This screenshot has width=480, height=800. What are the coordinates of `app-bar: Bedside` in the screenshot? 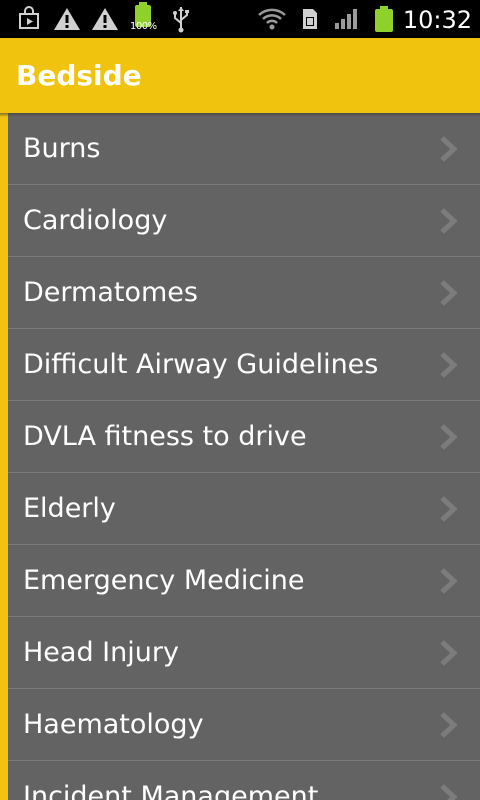 It's located at (240, 75).